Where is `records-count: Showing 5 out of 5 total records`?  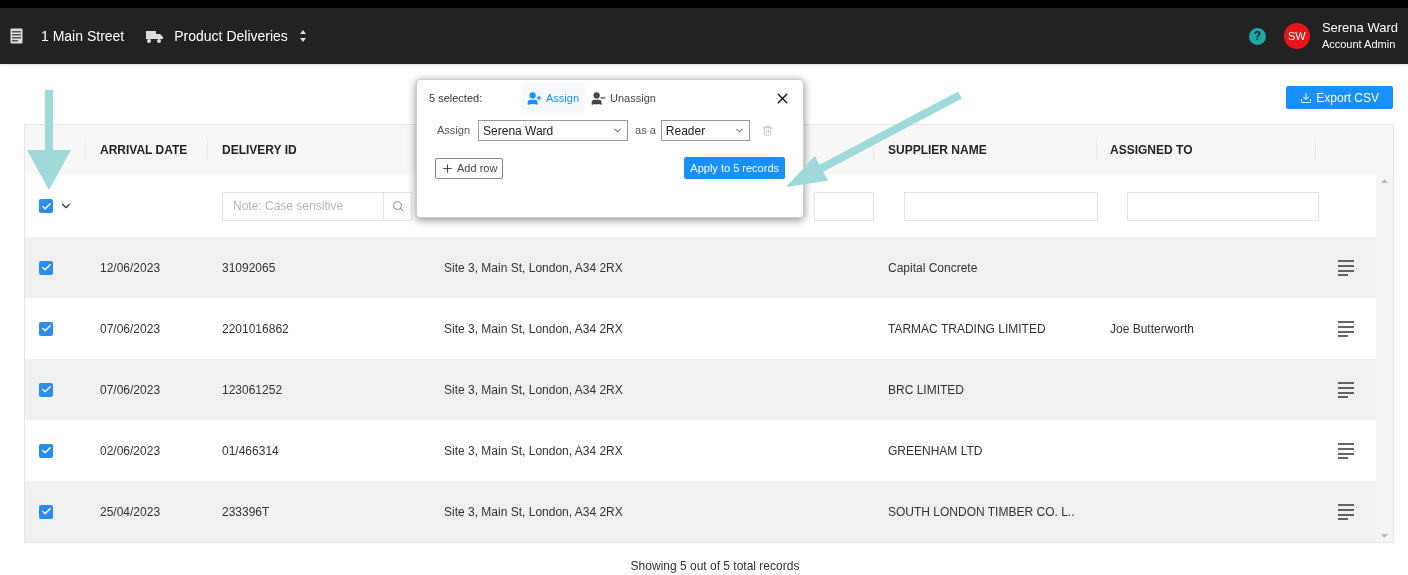
records-count: Showing 5 out of 5 total records is located at coordinates (715, 566).